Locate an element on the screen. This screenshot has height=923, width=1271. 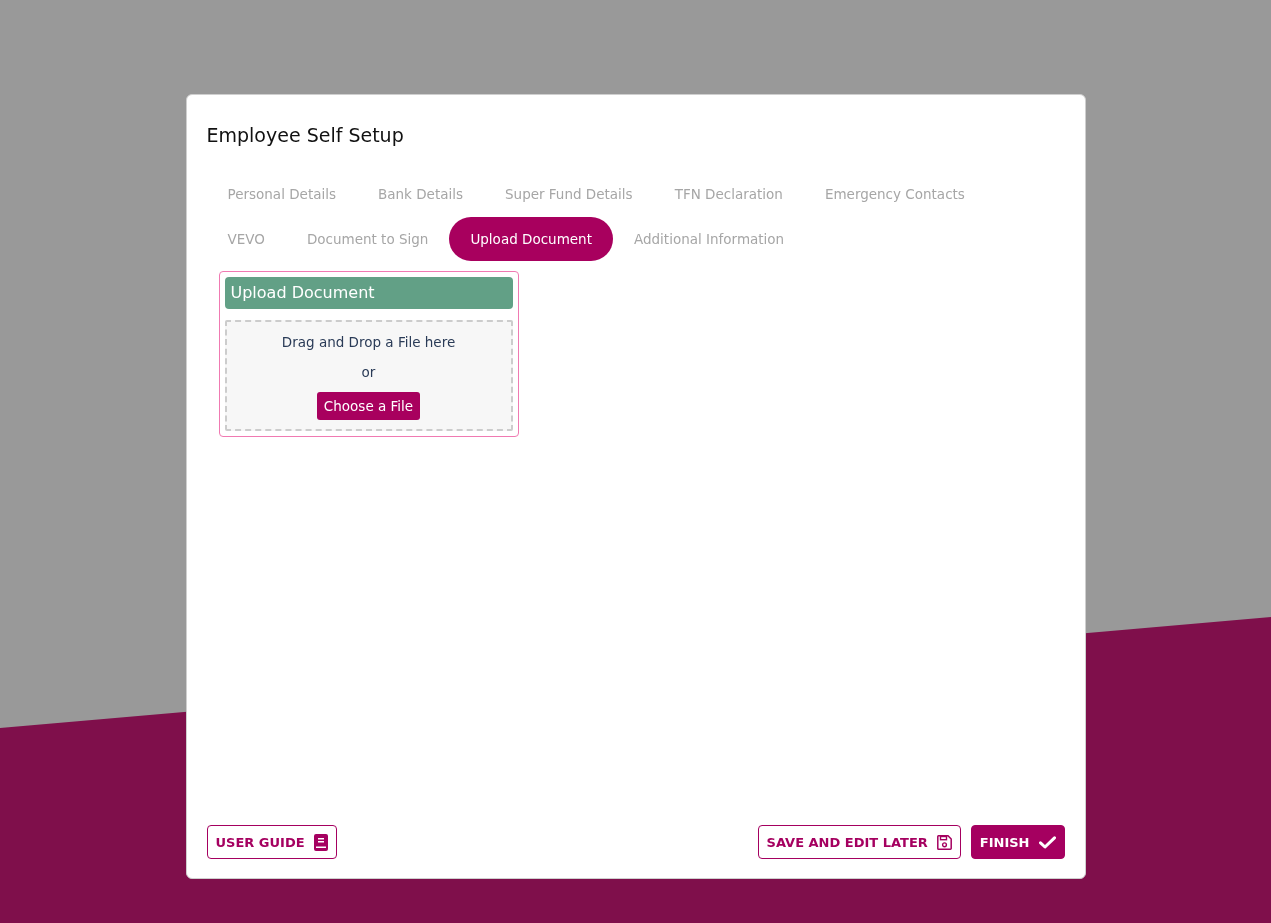
upload-card-header: Upload Document is located at coordinates (368, 293).